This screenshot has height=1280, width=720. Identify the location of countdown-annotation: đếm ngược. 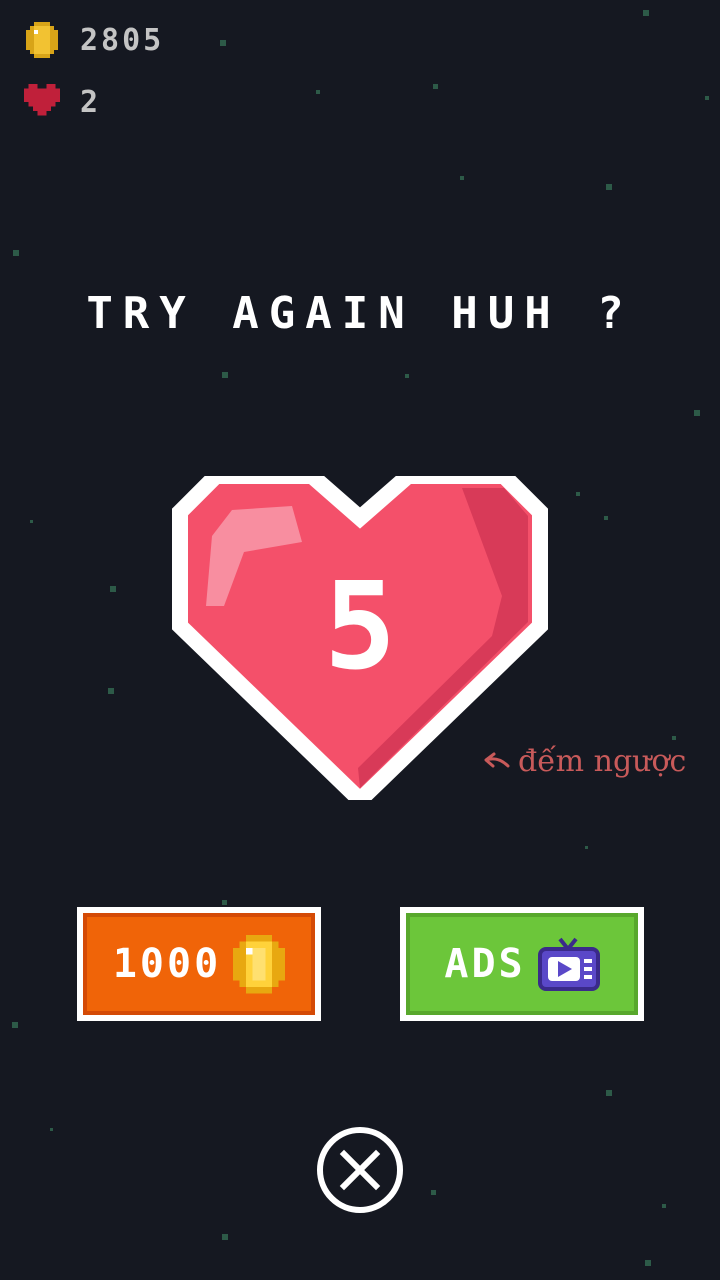
(584, 761).